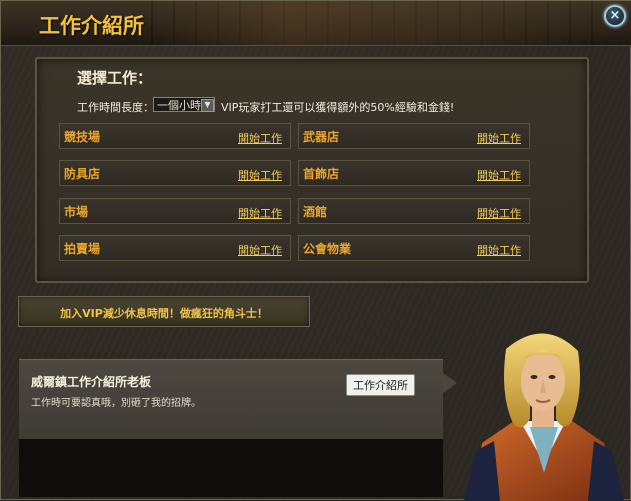  What do you see at coordinates (91, 382) in the screenshot?
I see `npc-name: 威爾鎮工作介紹所老板` at bounding box center [91, 382].